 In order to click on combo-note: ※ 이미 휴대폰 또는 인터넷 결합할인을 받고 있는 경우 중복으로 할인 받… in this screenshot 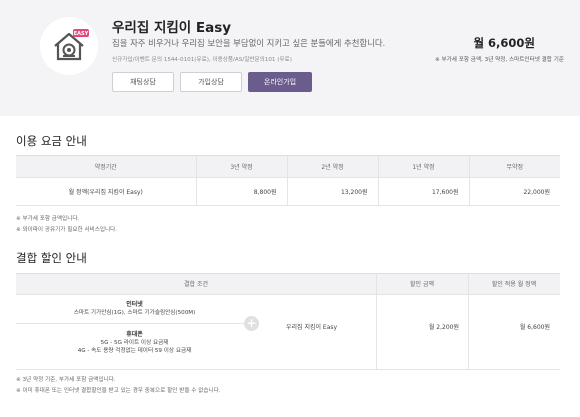, I will do `click(118, 391)`.